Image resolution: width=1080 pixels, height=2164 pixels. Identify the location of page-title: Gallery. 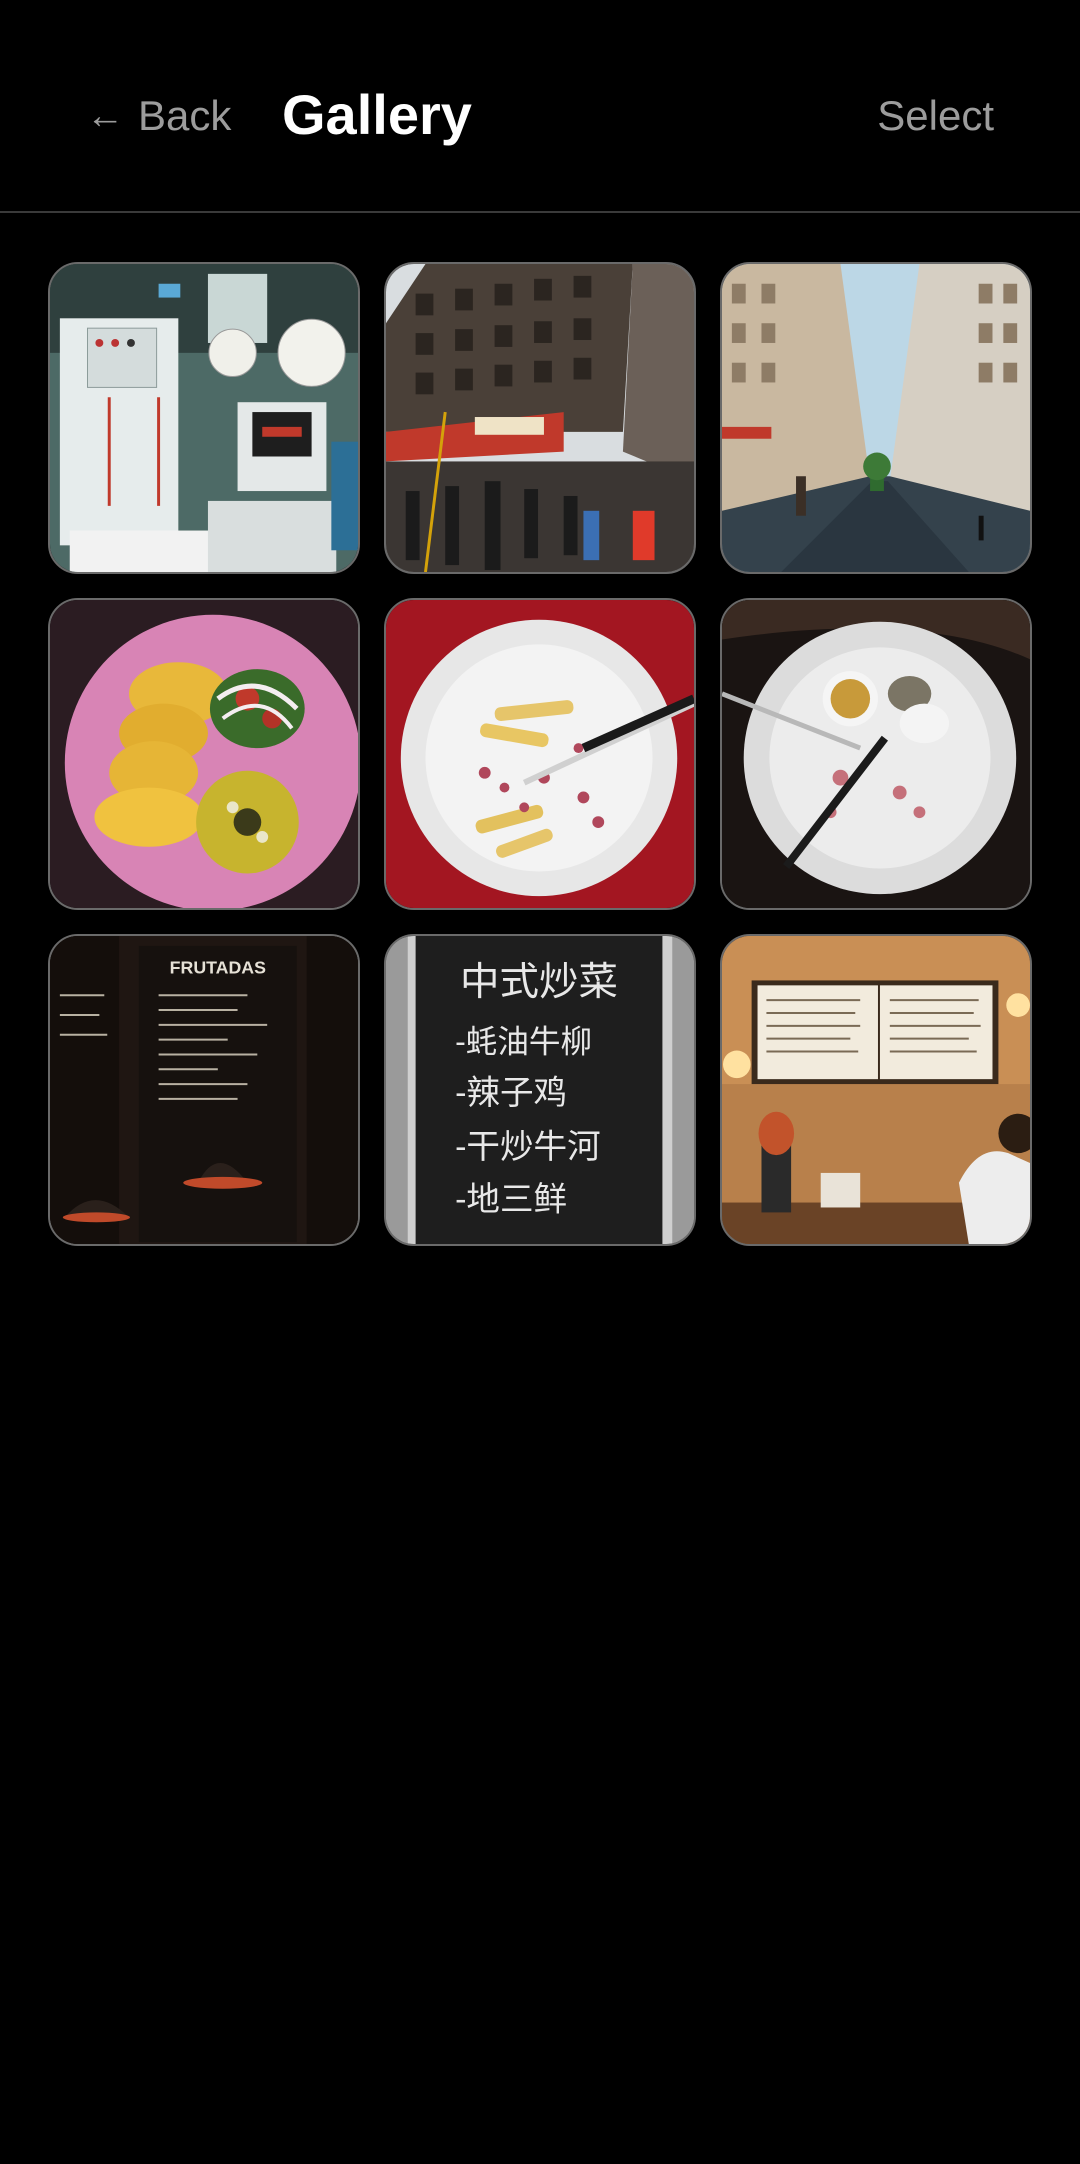
(377, 114).